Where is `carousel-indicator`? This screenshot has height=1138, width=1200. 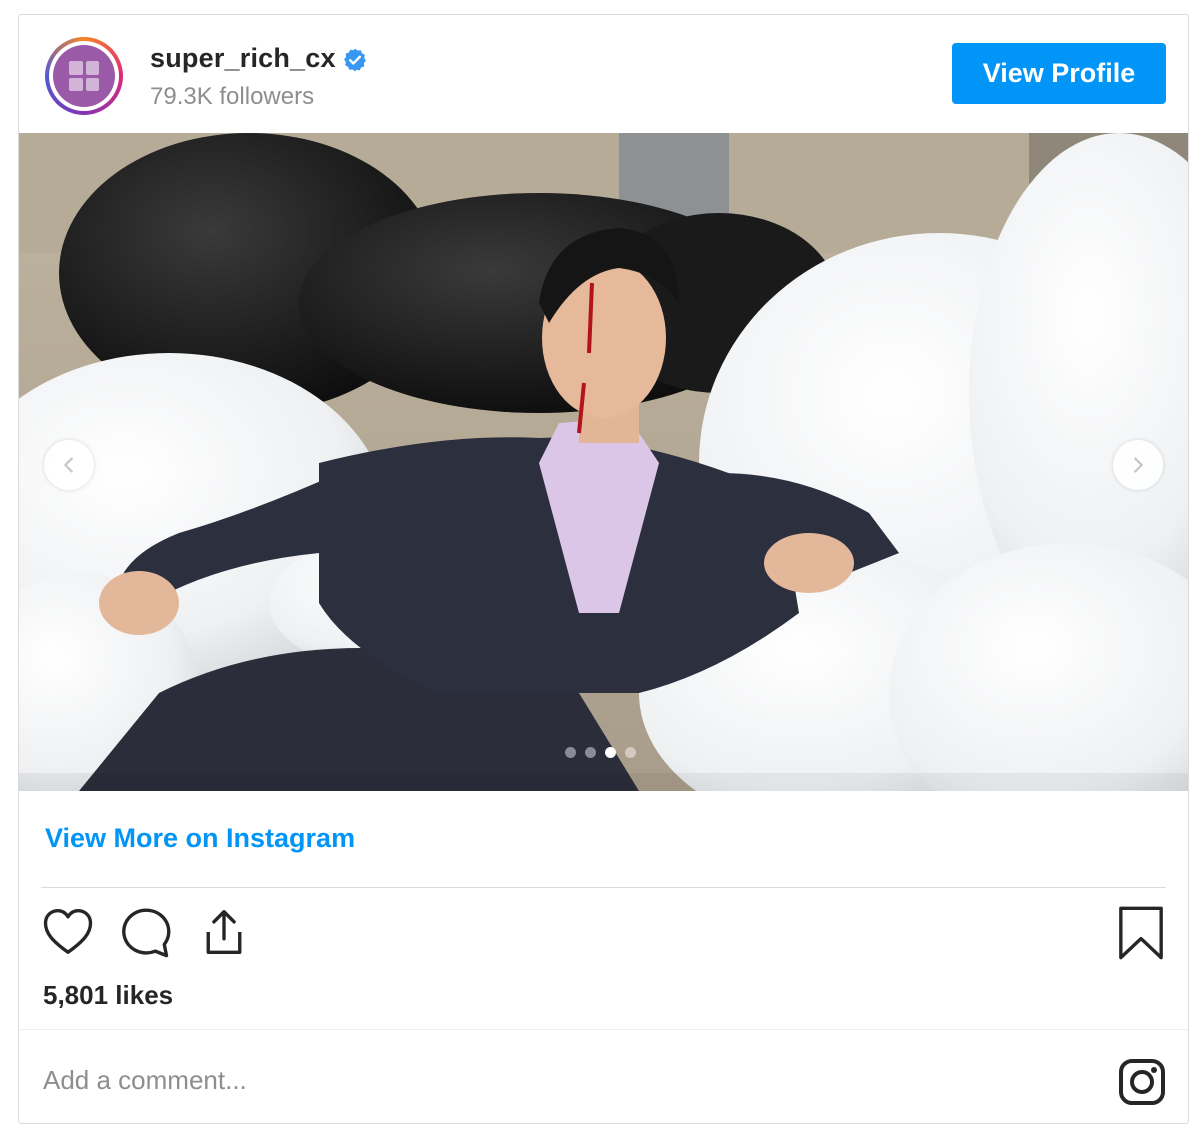
carousel-indicator is located at coordinates (600, 752).